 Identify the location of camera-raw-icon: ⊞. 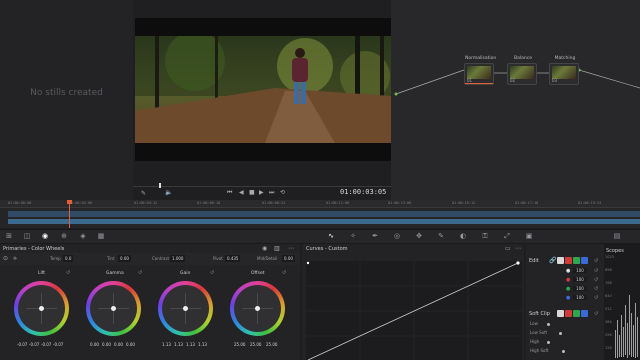
(9, 236).